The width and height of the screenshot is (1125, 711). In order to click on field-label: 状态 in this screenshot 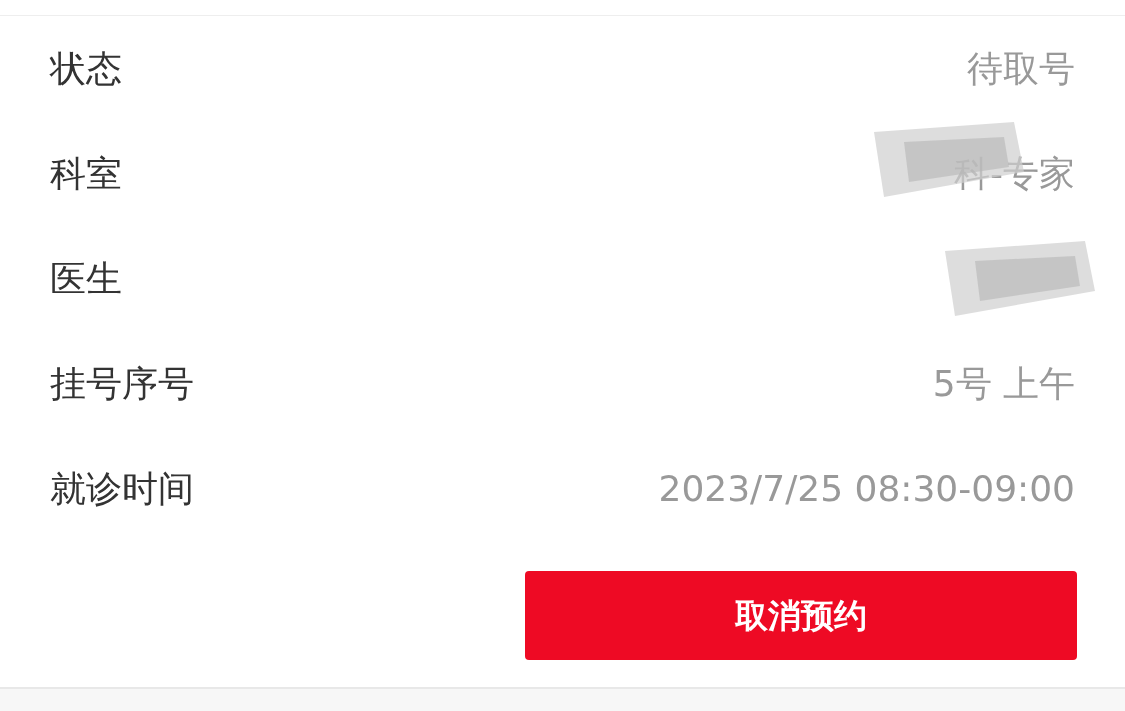, I will do `click(86, 68)`.